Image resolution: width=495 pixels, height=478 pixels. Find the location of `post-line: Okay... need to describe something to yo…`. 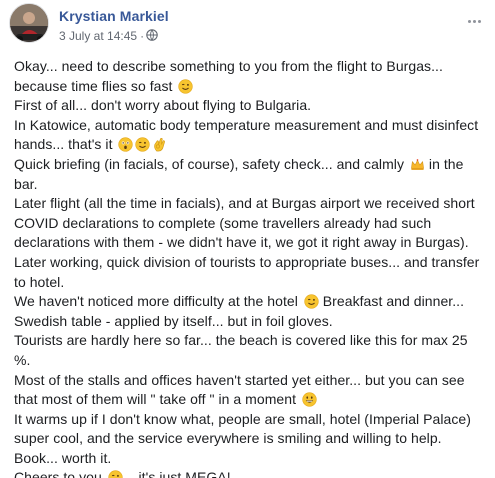

post-line: Okay... need to describe something to yo… is located at coordinates (228, 66).